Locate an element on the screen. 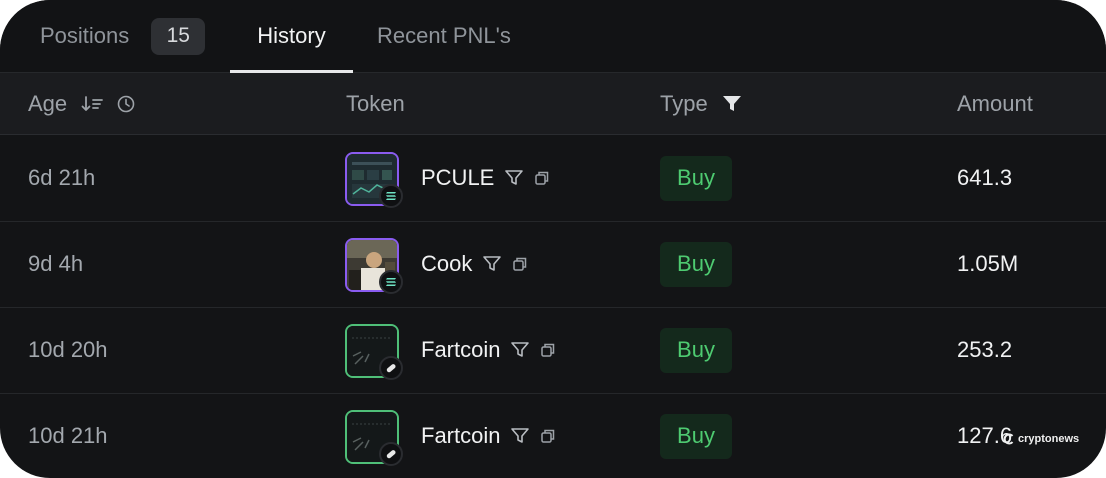 Image resolution: width=1106 pixels, height=478 pixels. tab-positions: Positions 15 is located at coordinates (123, 36).